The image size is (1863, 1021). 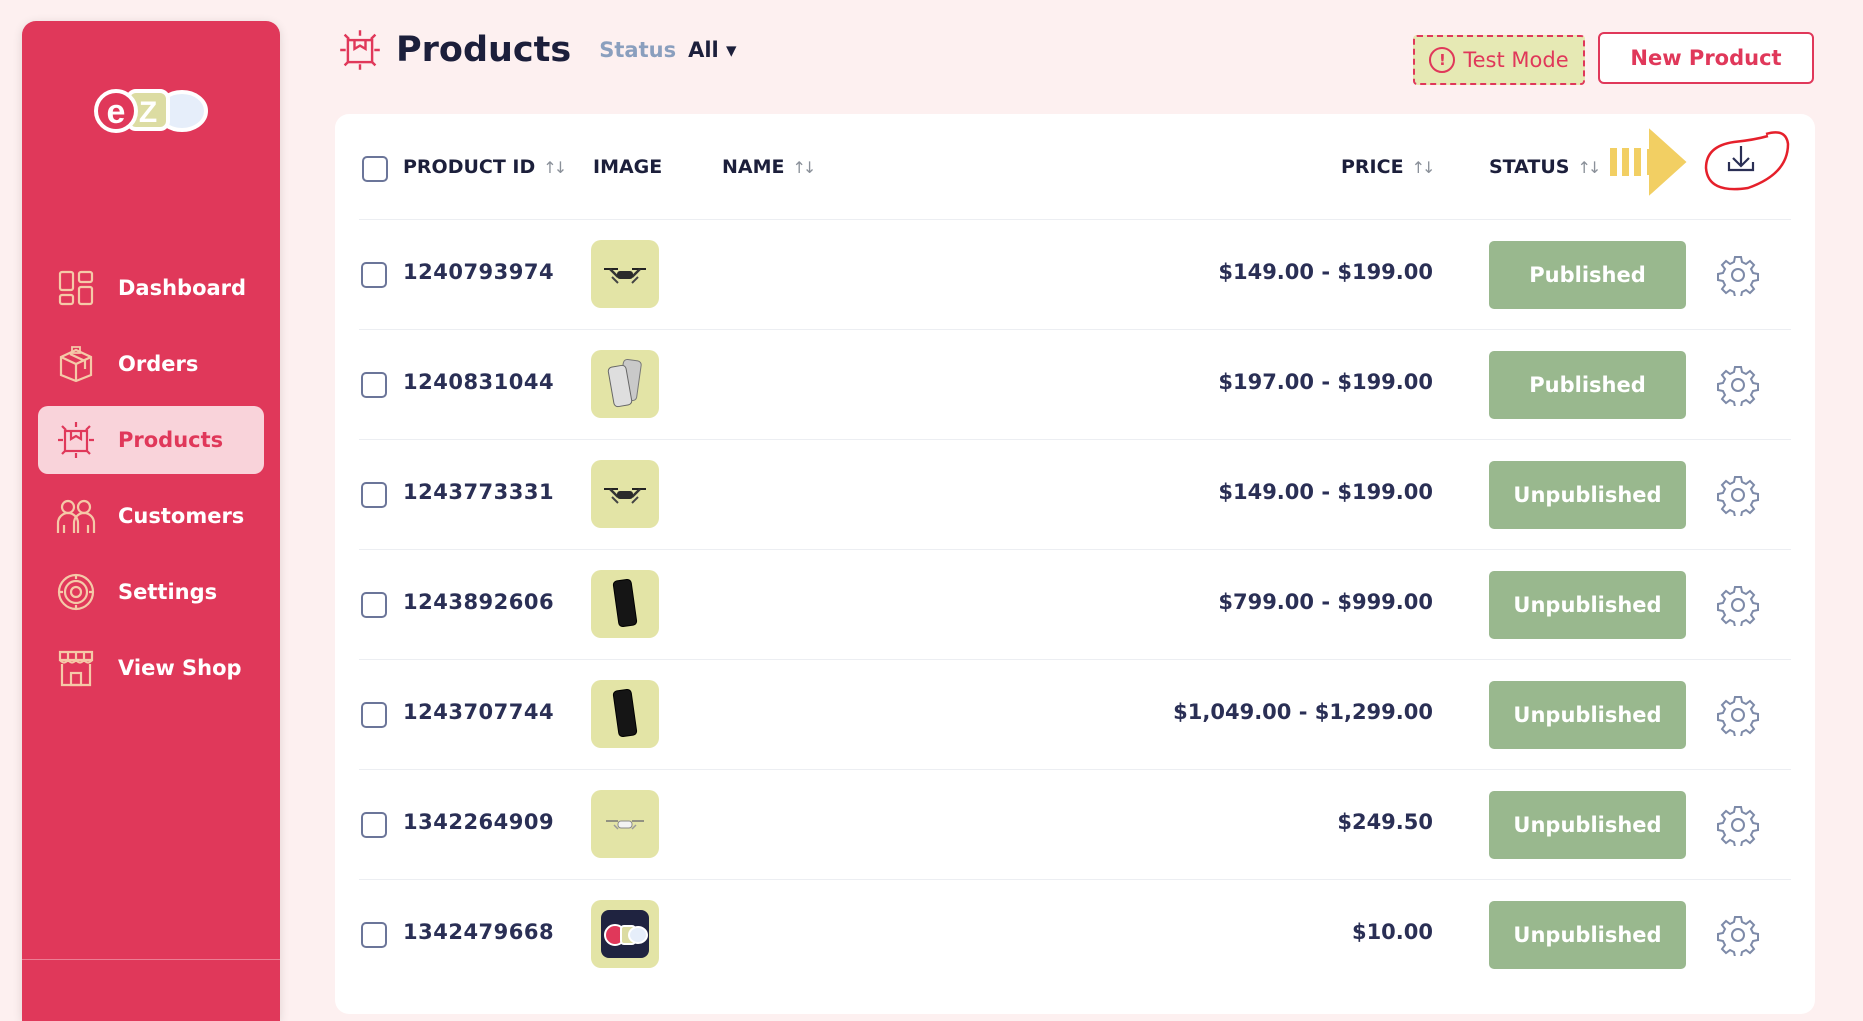 I want to click on page-header: Products Status All ▾, so click(x=537, y=50).